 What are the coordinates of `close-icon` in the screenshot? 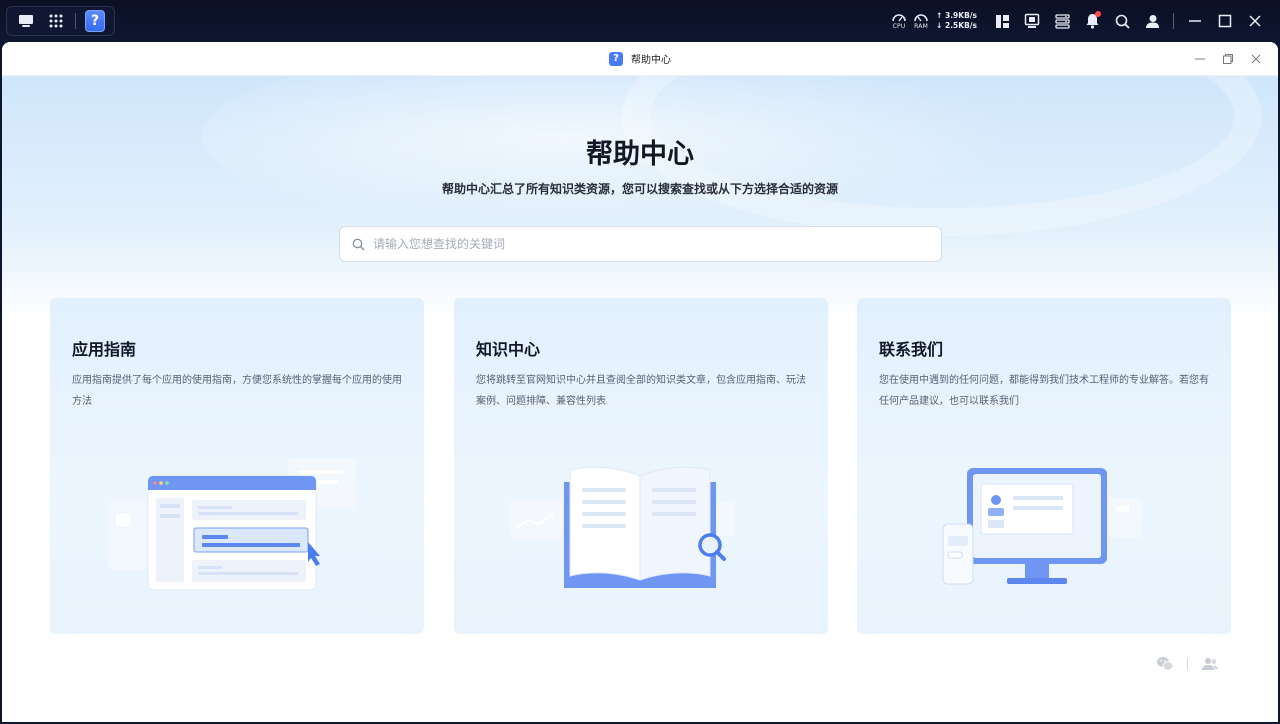 It's located at (1255, 21).